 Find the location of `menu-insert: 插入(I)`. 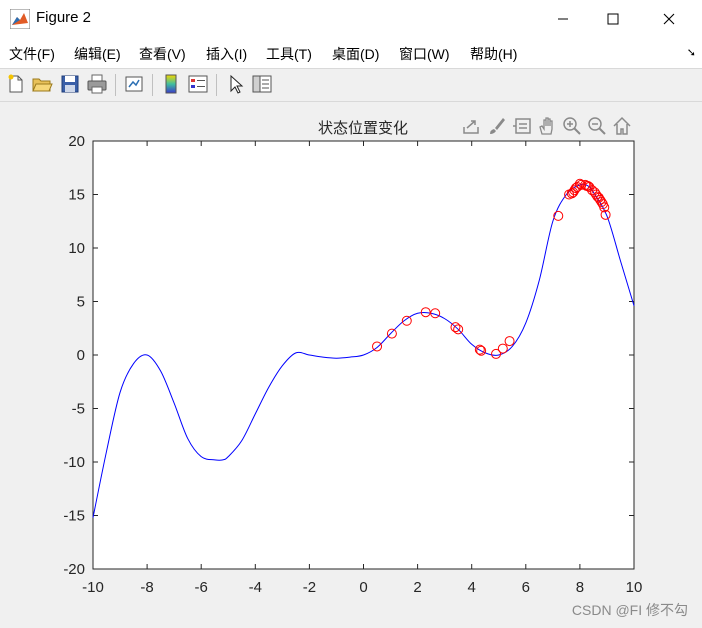

menu-insert: 插入(I) is located at coordinates (226, 54).